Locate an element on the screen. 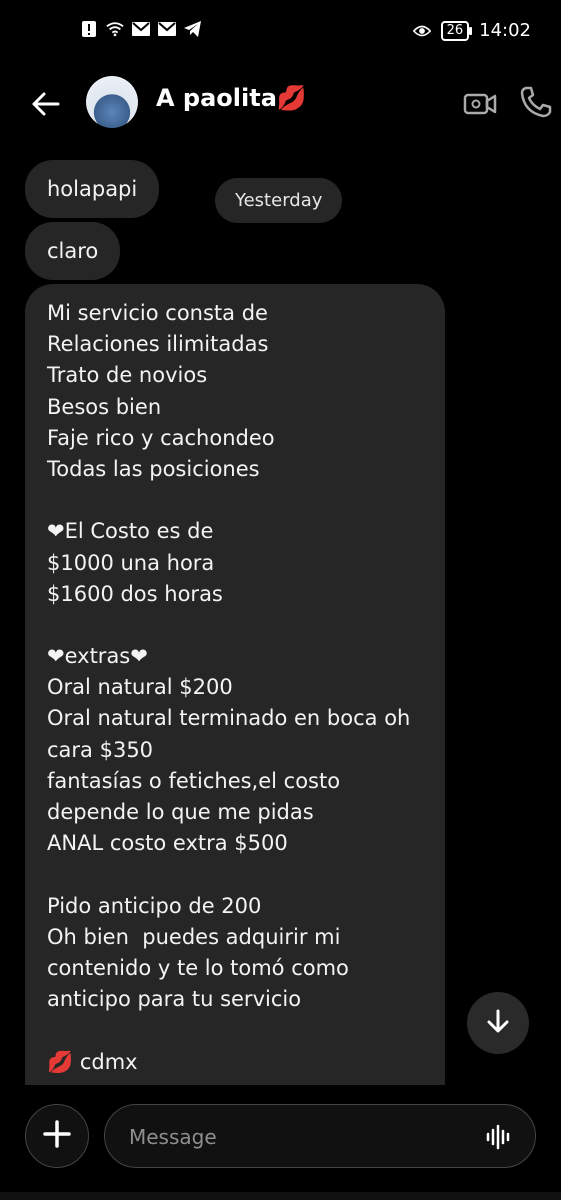  message-line: Besos bien is located at coordinates (104, 406).